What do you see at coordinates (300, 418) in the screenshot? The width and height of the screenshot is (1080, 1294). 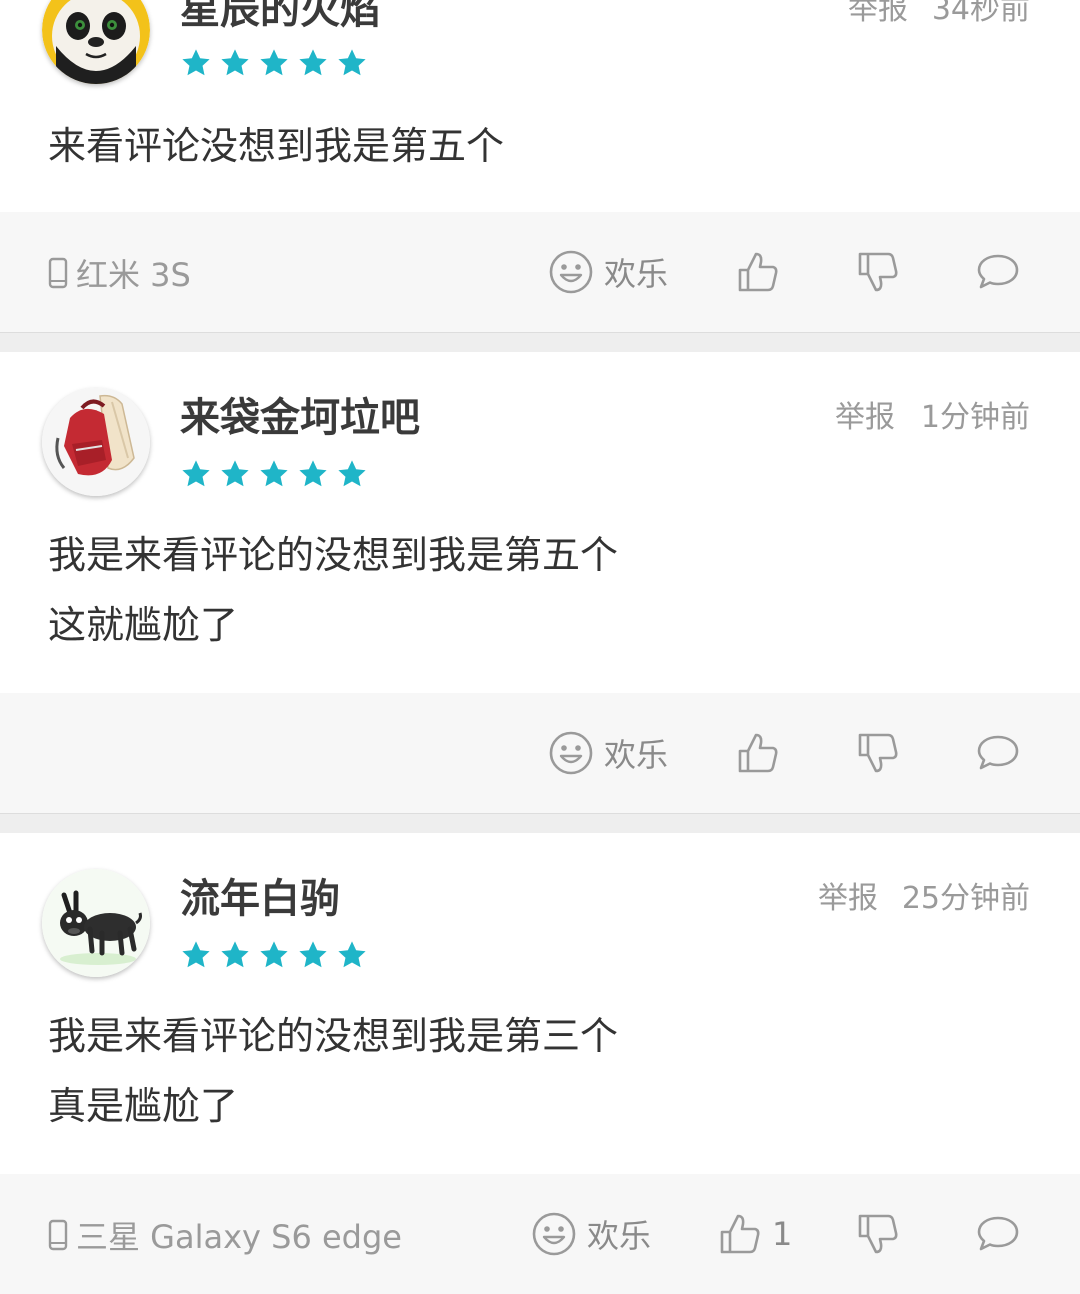 I see `username: 来袋金坷垃吧` at bounding box center [300, 418].